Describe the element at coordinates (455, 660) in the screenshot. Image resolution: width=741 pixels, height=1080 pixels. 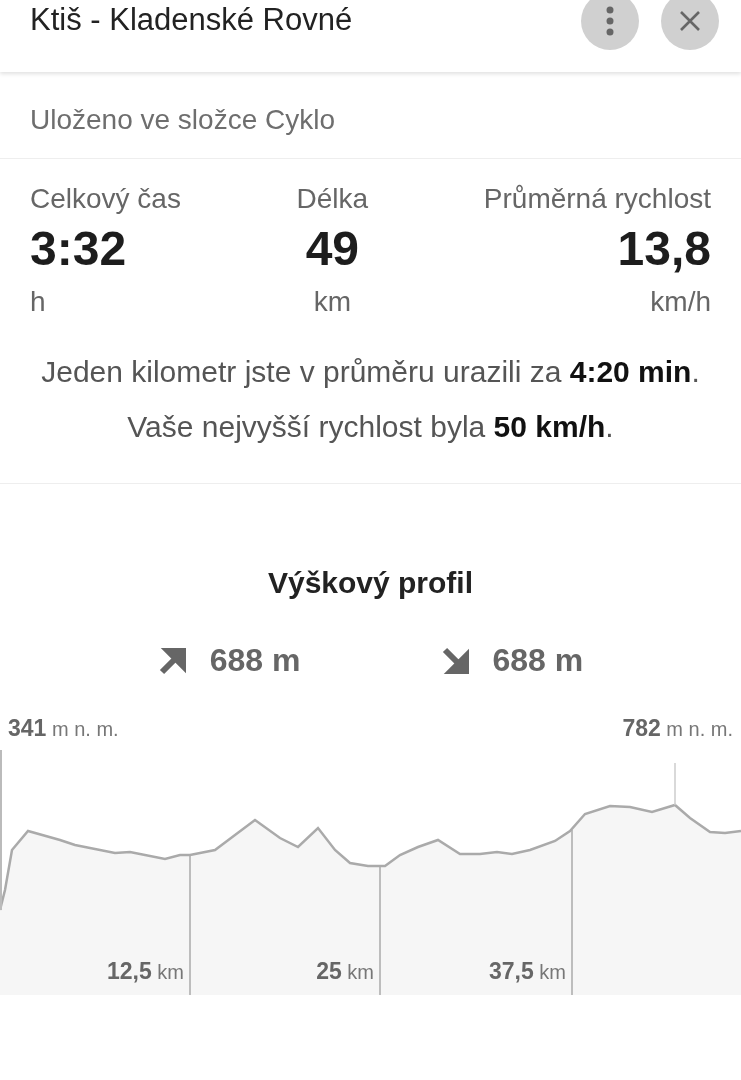
I see `arrow-down-right-icon` at that location.